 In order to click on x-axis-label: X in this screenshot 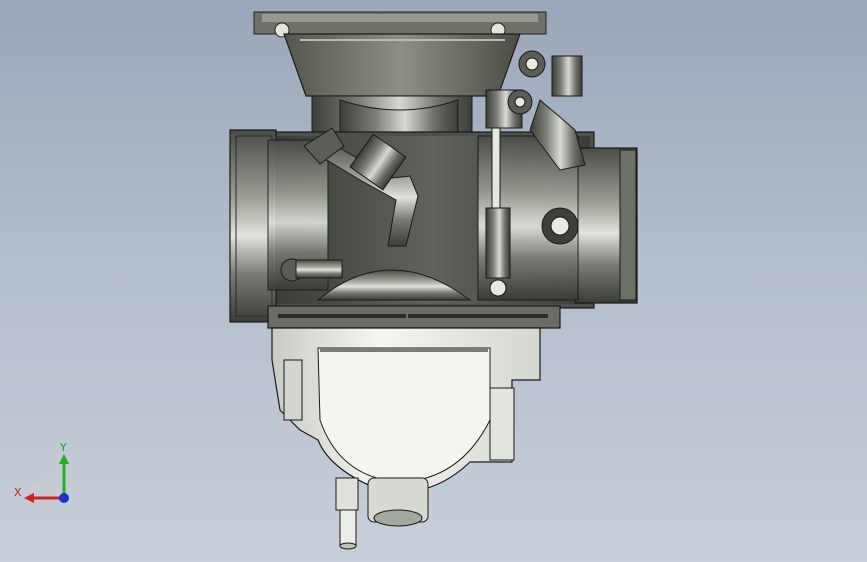, I will do `click(18, 492)`.